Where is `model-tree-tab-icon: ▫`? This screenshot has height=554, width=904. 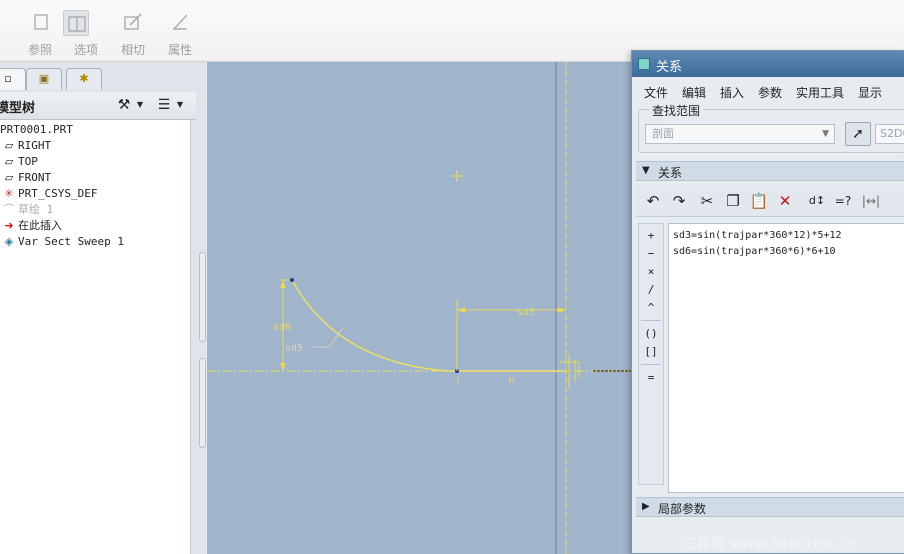
model-tree-tab-icon: ▫ is located at coordinates (8, 78).